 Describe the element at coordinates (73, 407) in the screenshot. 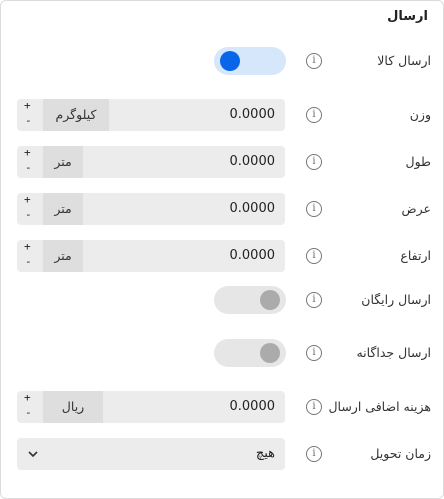

I see `extra-cost-unit: ریال` at that location.